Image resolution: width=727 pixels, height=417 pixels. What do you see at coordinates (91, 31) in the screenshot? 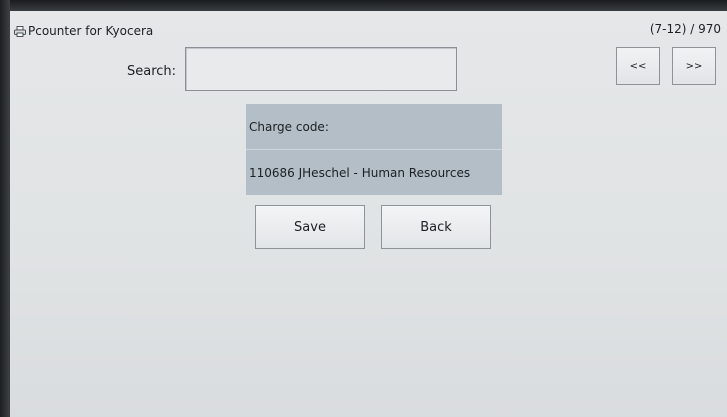
I see `app-title: Pcounter for Kyocera` at bounding box center [91, 31].